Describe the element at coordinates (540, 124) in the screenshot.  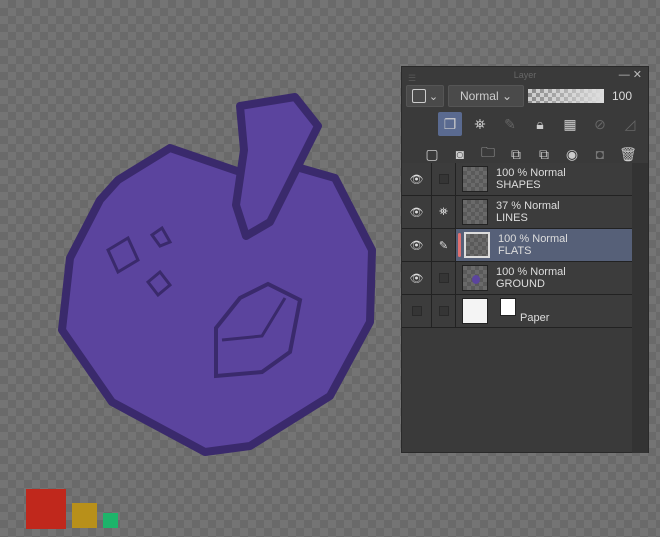
I see `lock-icon: 🔒︎` at that location.